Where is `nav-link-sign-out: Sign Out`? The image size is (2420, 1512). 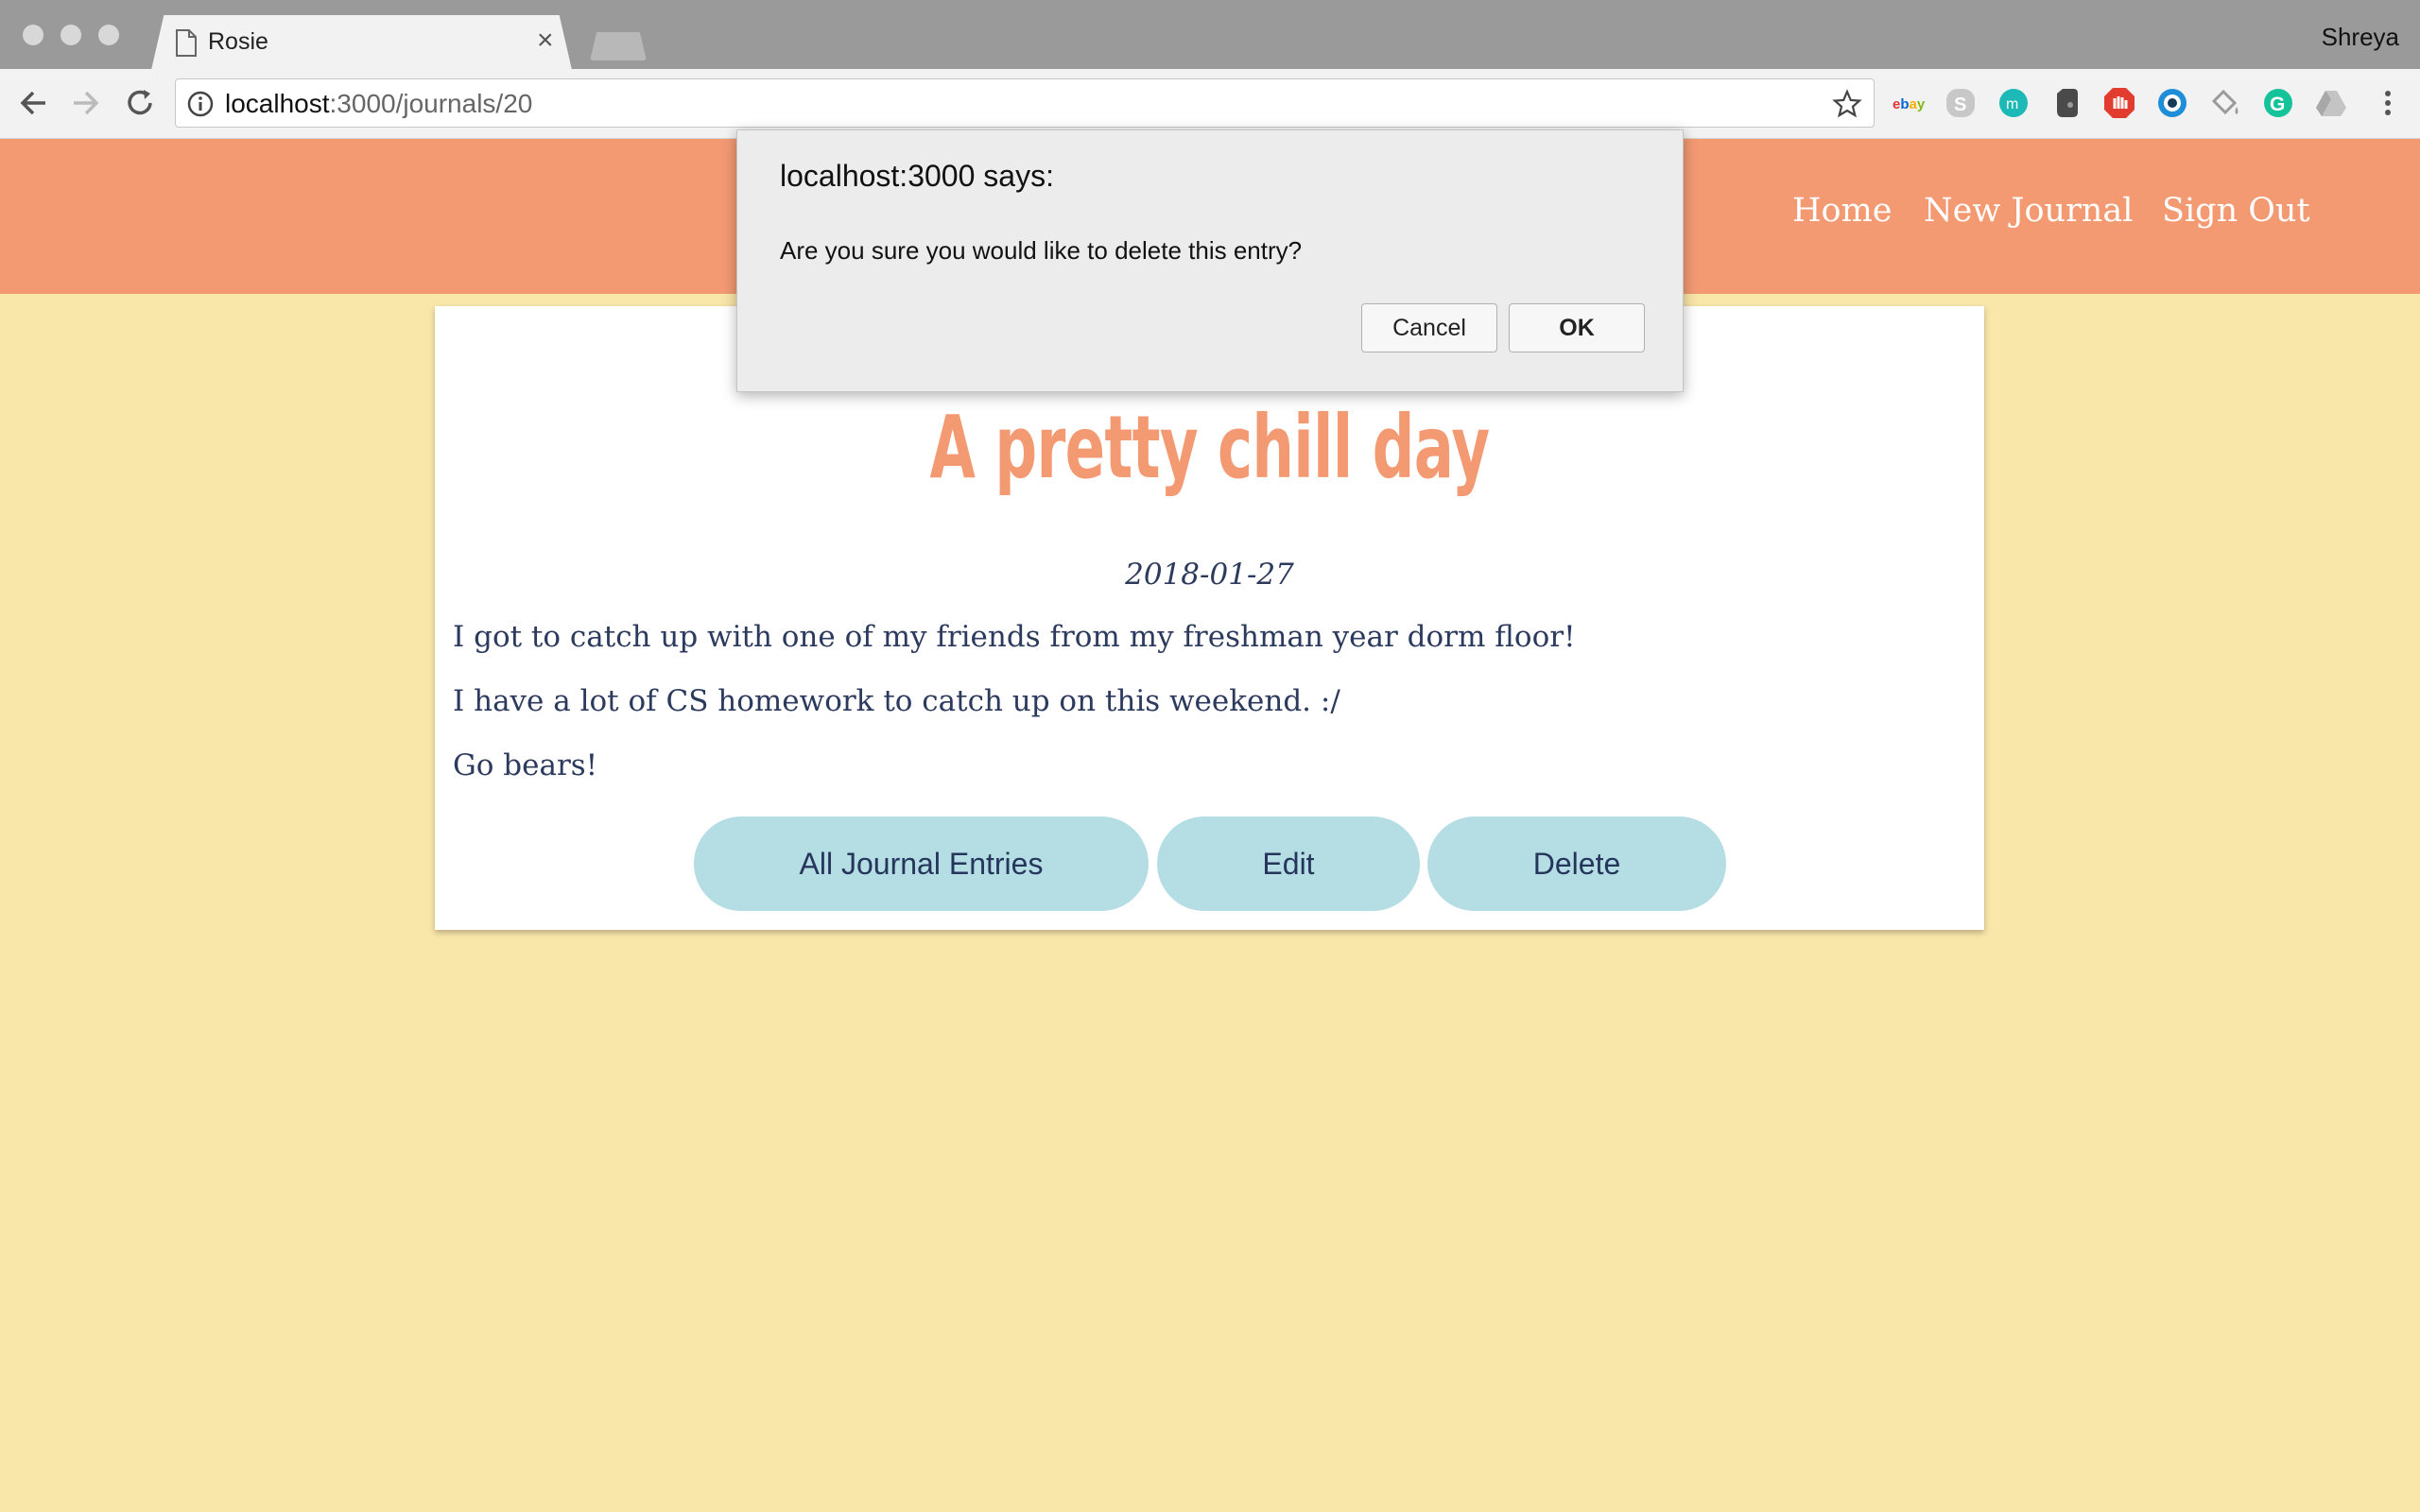 nav-link-sign-out: Sign Out is located at coordinates (2236, 211).